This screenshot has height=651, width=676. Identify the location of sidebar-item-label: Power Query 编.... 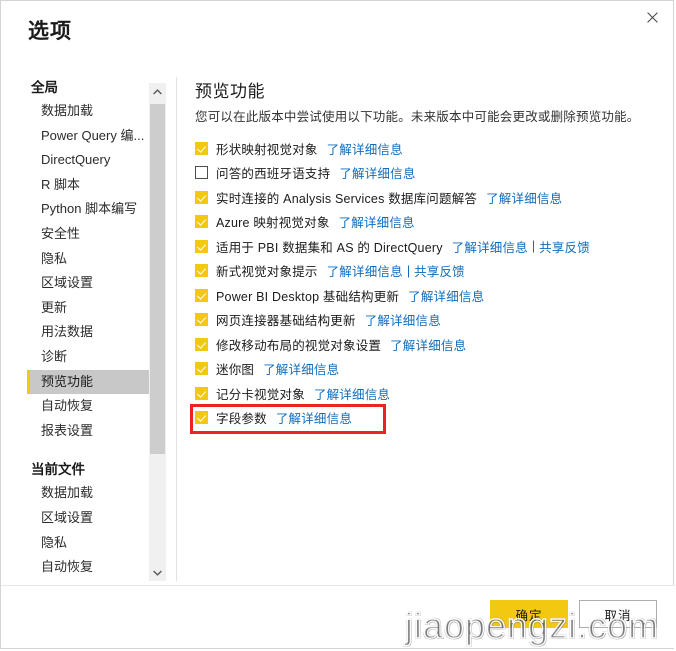
(93, 135).